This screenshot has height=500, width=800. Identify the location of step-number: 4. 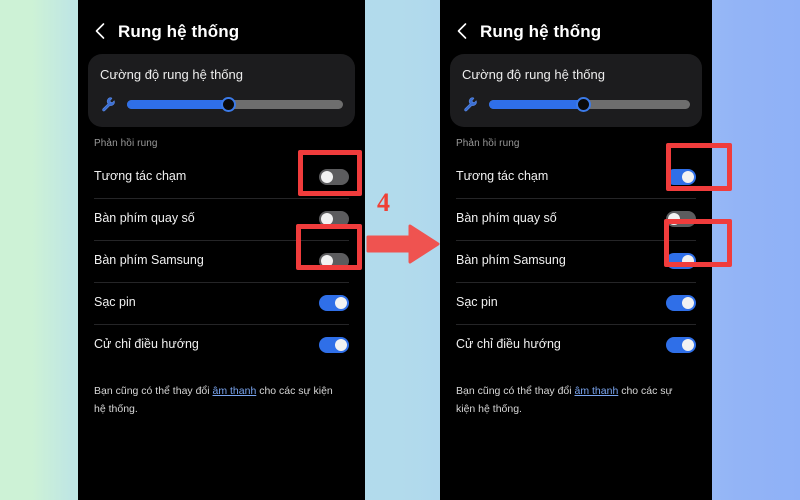
(383, 202).